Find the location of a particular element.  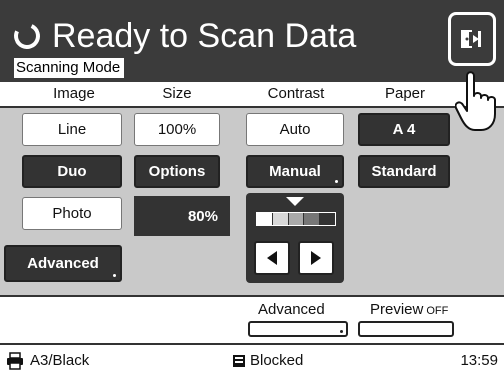

advanced-action-label: Advanced is located at coordinates (291, 309).